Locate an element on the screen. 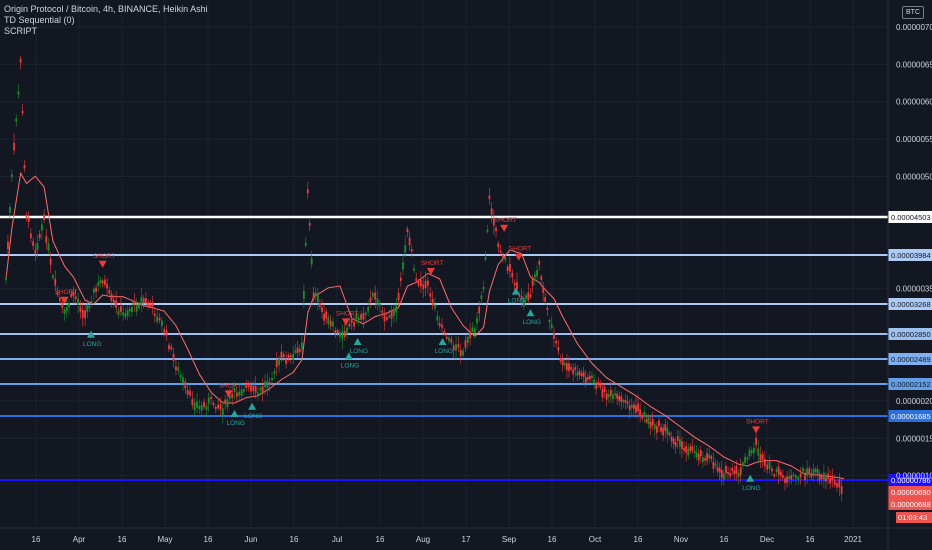  x-tick-label: Jul is located at coordinates (337, 539).